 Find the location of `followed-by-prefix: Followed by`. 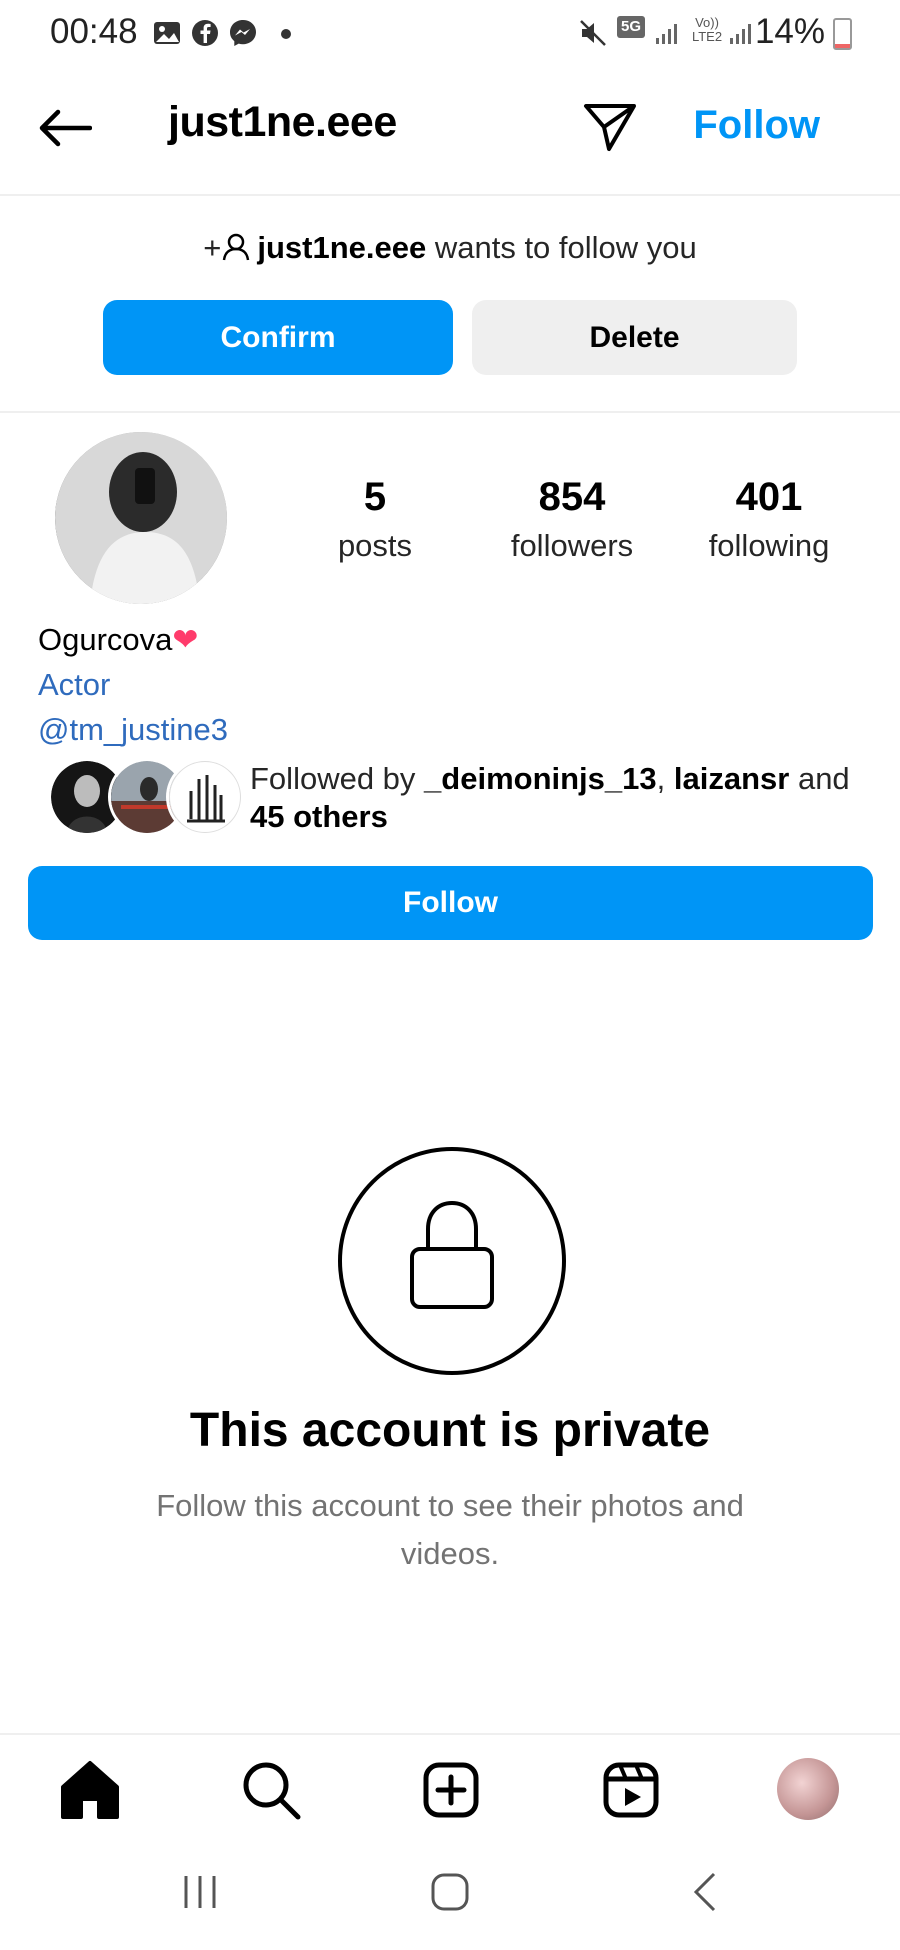

followed-by-prefix: Followed by is located at coordinates (333, 778).